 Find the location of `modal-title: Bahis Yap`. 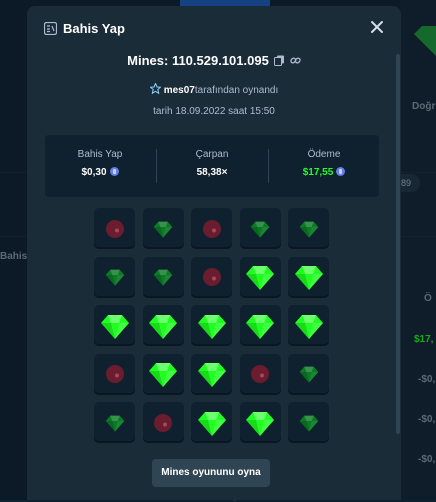

modal-title: Bahis Yap is located at coordinates (94, 28).